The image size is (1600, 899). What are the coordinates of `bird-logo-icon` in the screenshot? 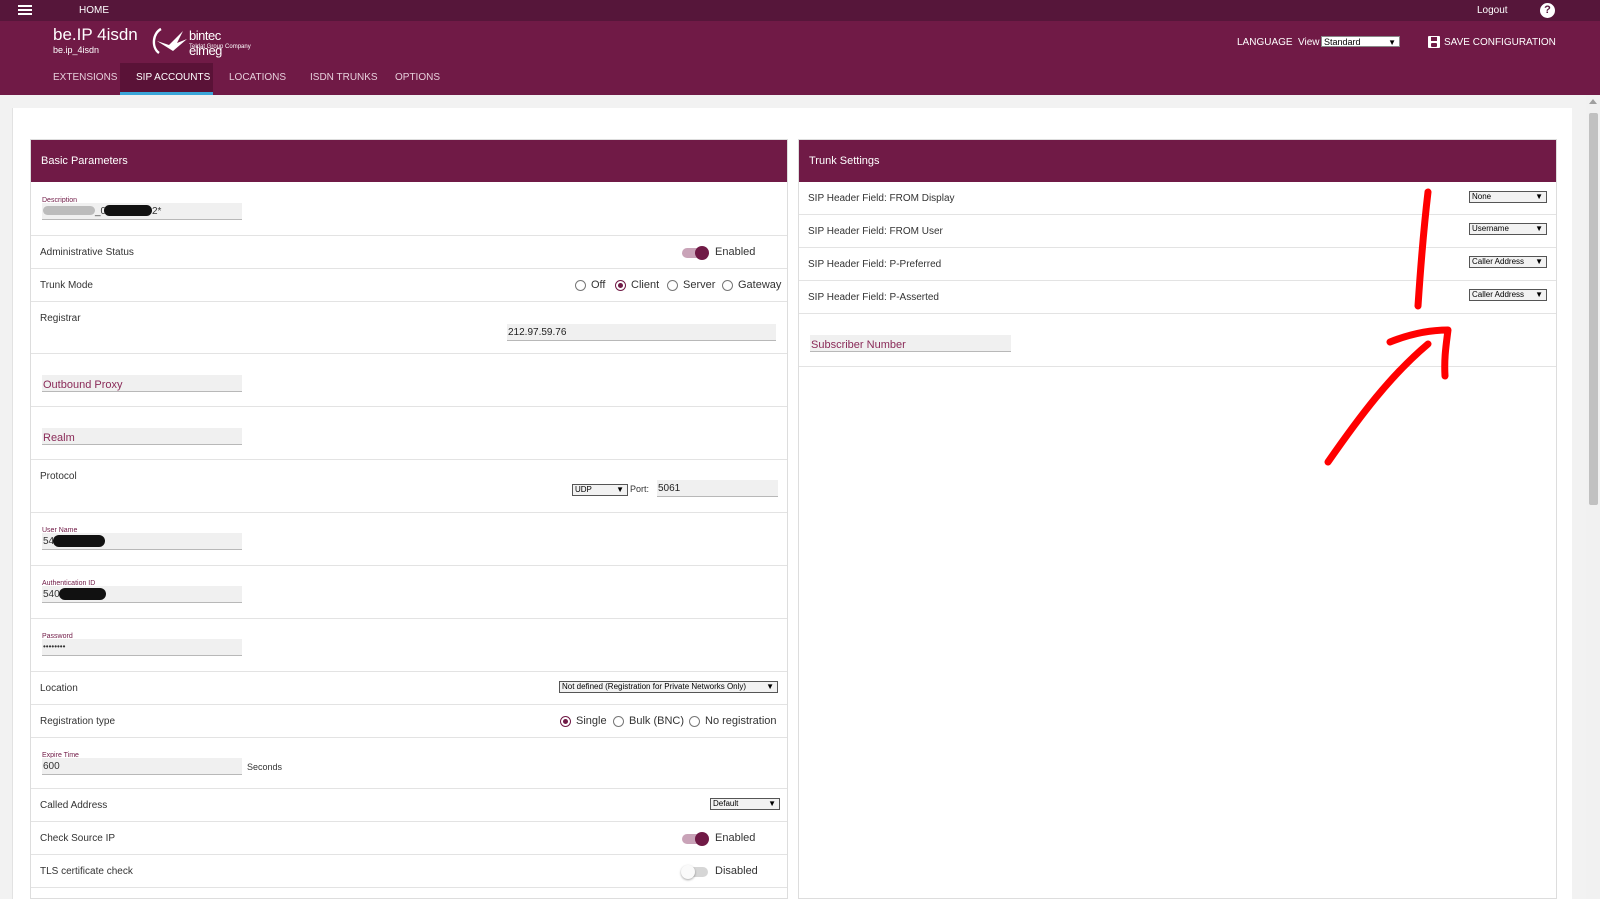 It's located at (169, 40).